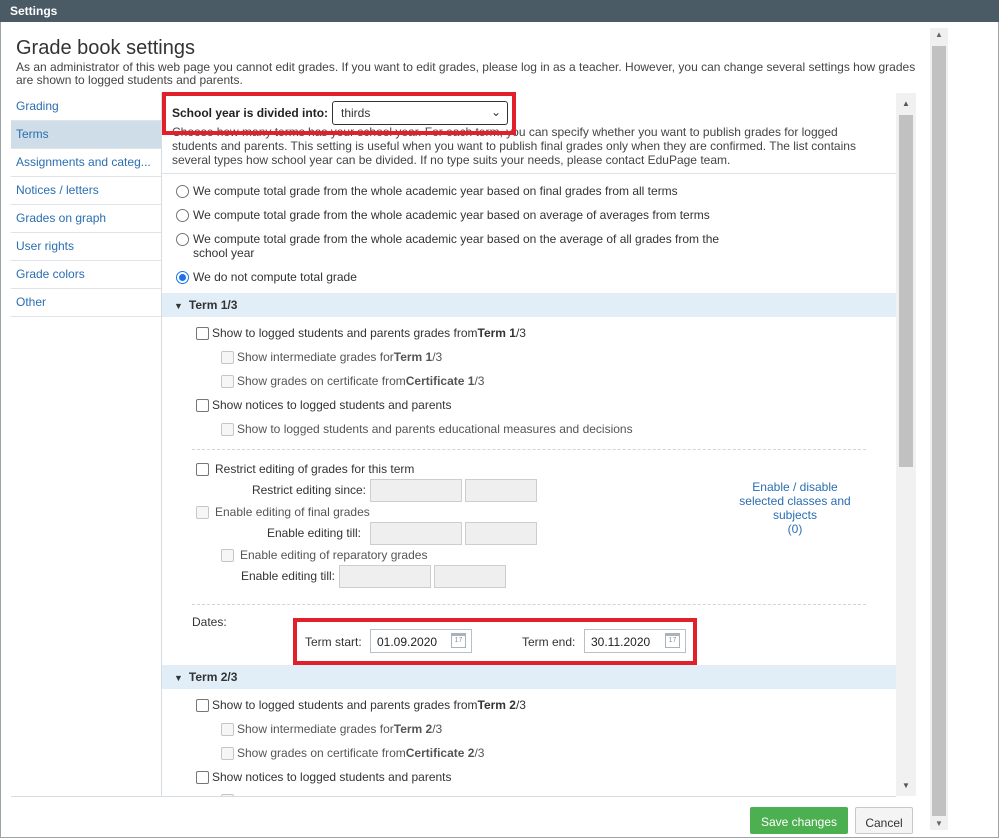 Image resolution: width=999 pixels, height=838 pixels. What do you see at coordinates (453, 796) in the screenshot?
I see `content-bottom-divider` at bounding box center [453, 796].